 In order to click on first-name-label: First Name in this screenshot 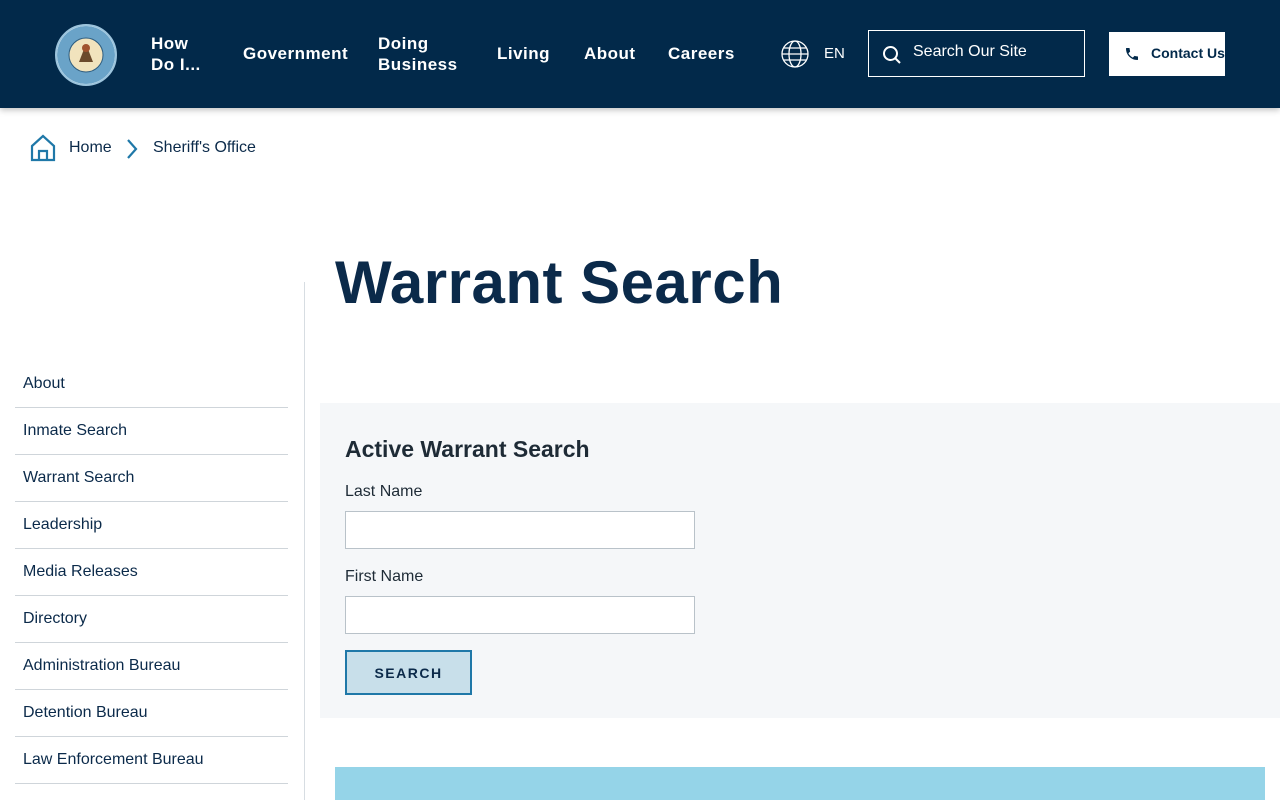, I will do `click(384, 576)`.